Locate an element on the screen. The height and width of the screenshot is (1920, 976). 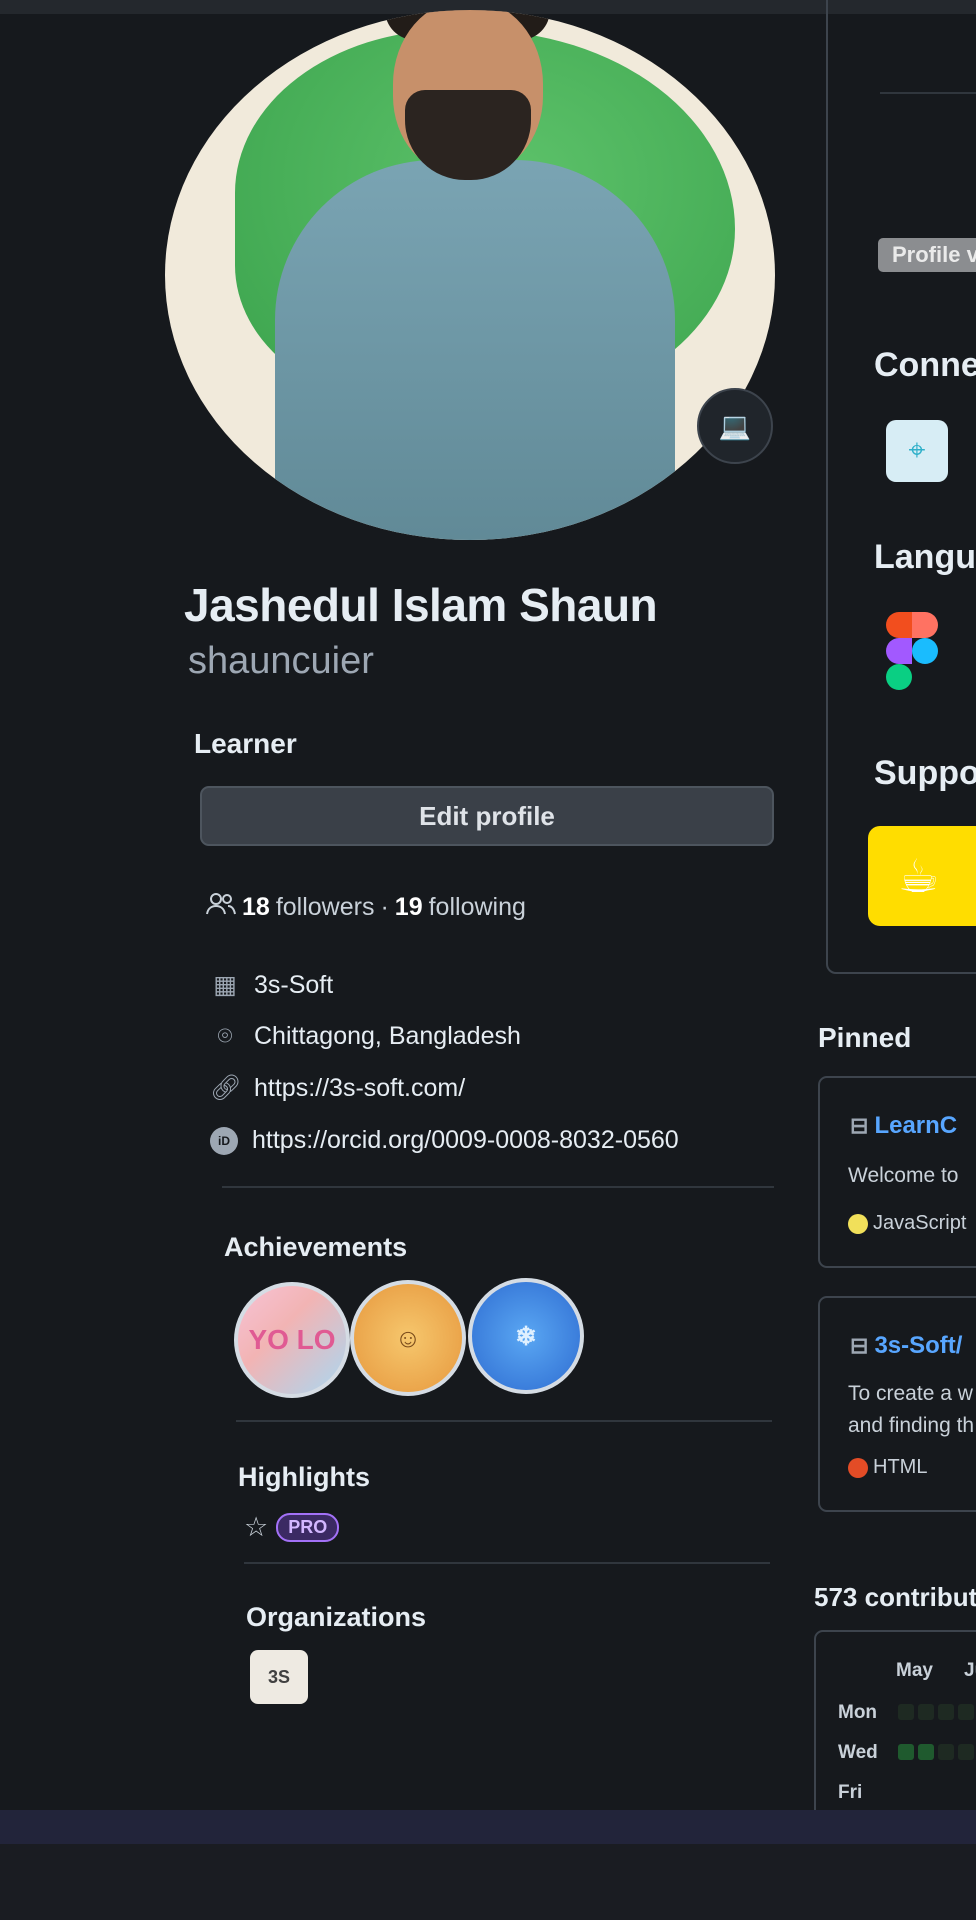
avatar-person-body is located at coordinates (475, 350).